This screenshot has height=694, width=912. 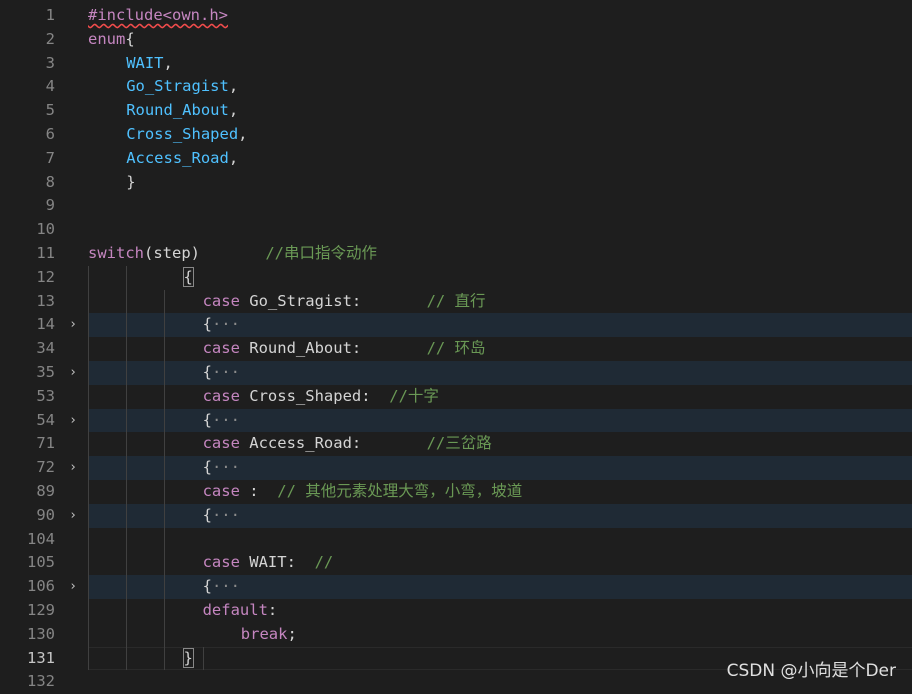 I want to click on code-line: 34 case Round_About: // 环岛, so click(x=456, y=349).